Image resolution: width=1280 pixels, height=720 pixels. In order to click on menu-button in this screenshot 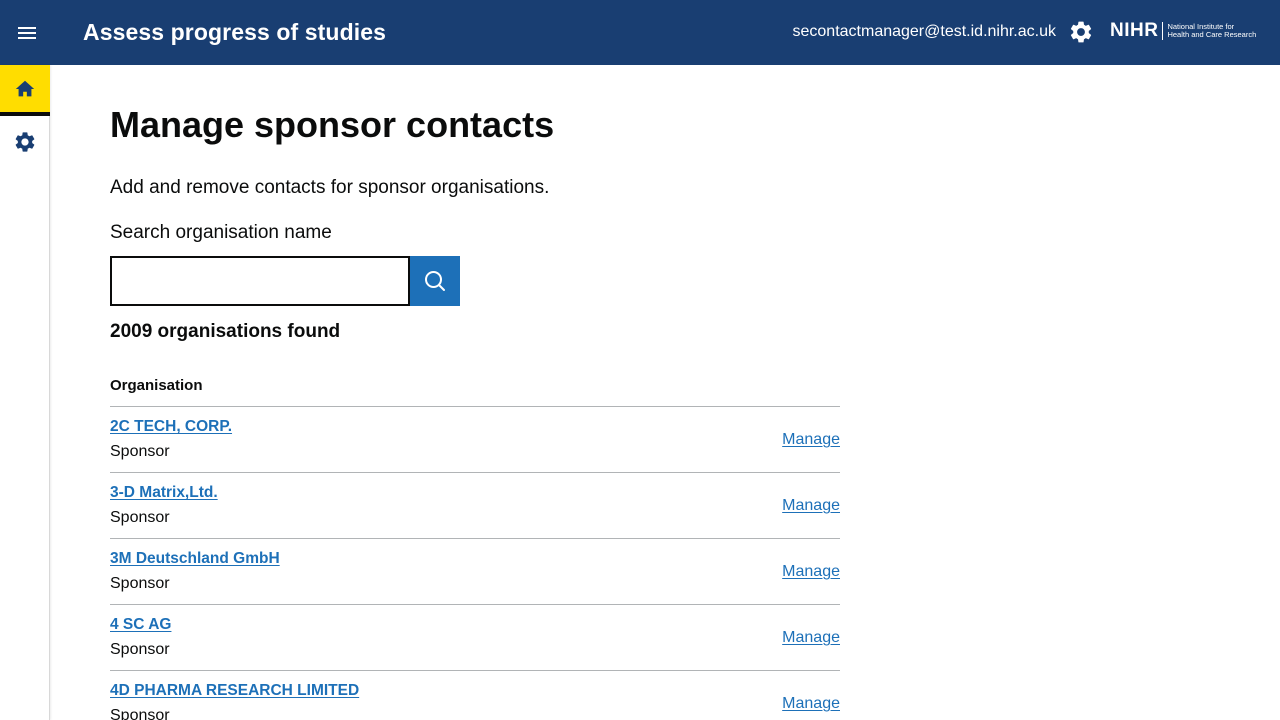, I will do `click(27, 33)`.